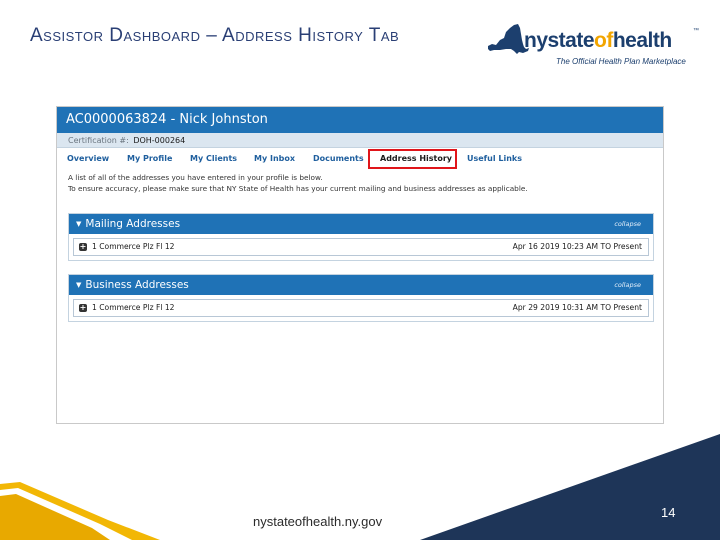 This screenshot has width=720, height=540. What do you see at coordinates (621, 61) in the screenshot?
I see `logo-tagline: The Official Health Plan Marketplace` at bounding box center [621, 61].